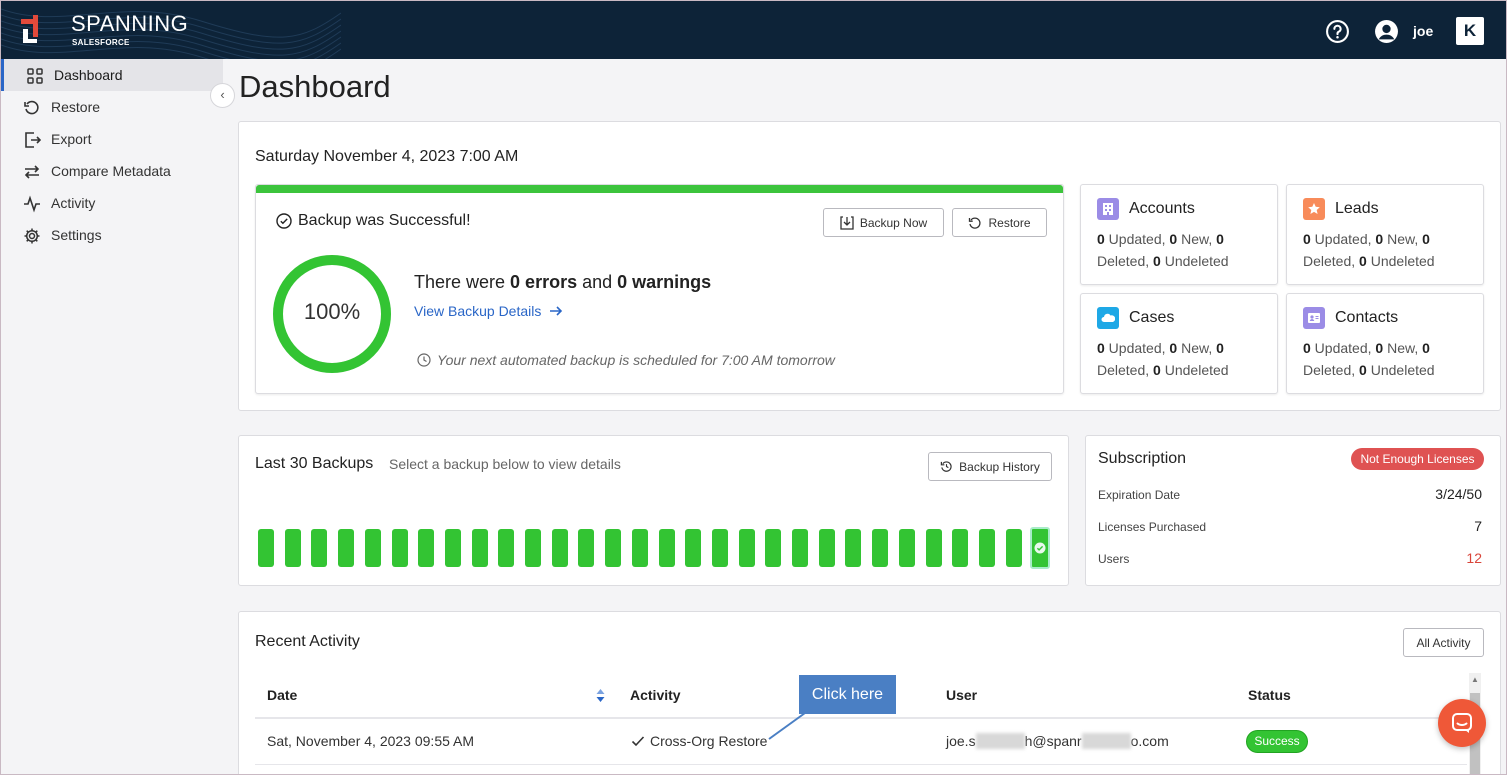 This screenshot has width=1507, height=775. Describe the element at coordinates (112, 139) in the screenshot. I see `sidebar-item-export: Export` at that location.